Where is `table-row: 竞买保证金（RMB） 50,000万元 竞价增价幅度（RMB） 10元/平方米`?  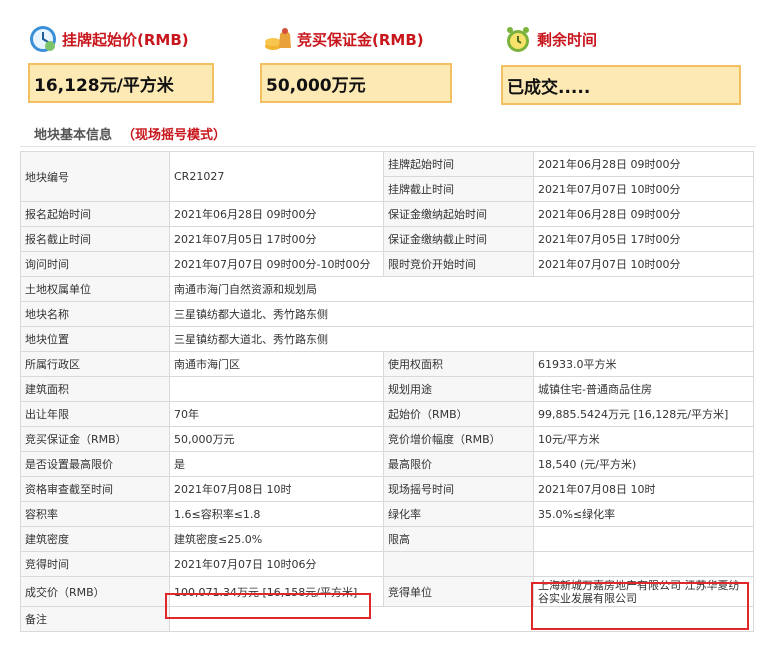 table-row: 竞买保证金（RMB） 50,000万元 竞价增价幅度（RMB） 10元/平方米 is located at coordinates (387, 439).